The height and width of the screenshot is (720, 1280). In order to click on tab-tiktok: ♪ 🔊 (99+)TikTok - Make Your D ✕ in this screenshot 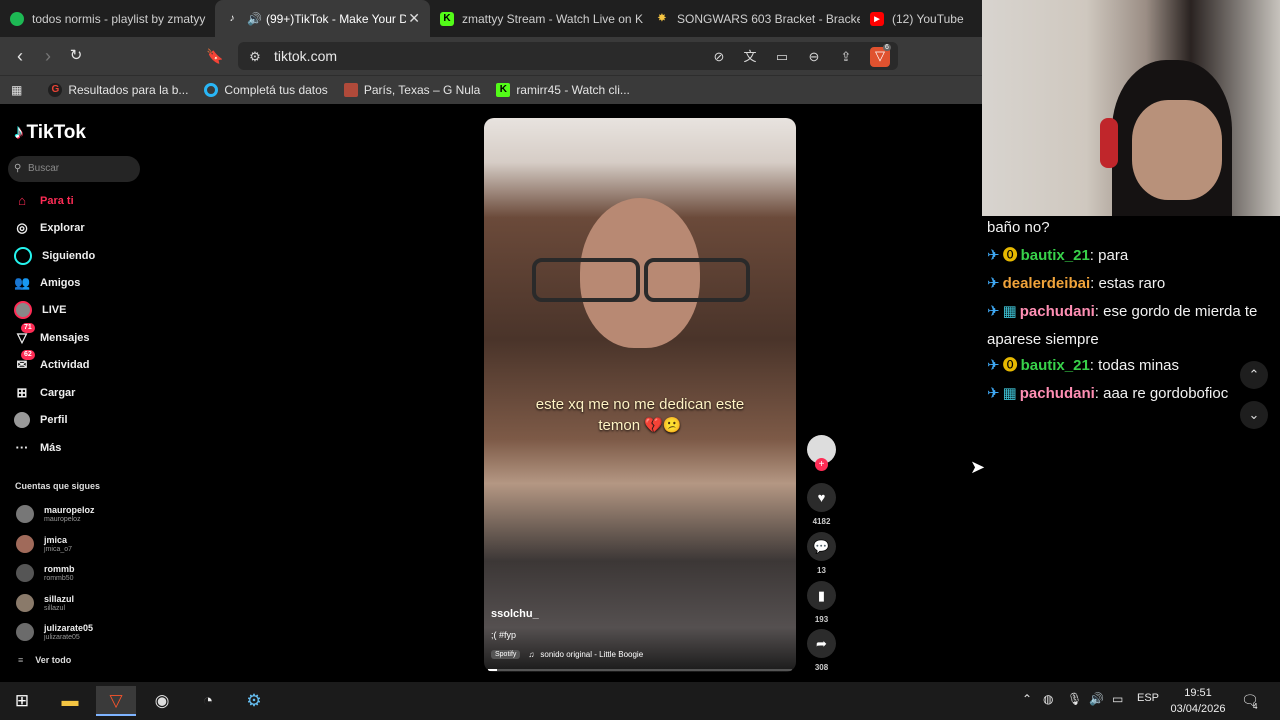, I will do `click(322, 18)`.